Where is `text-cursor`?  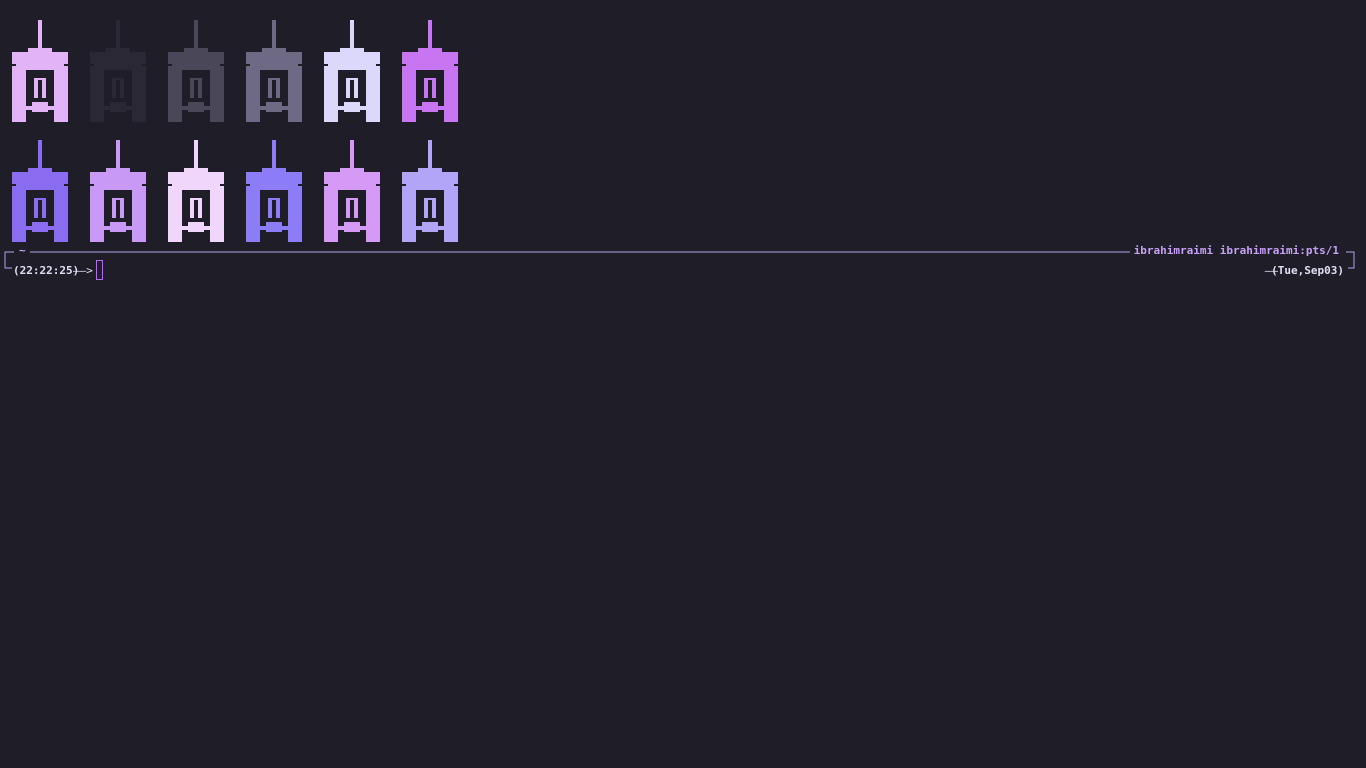 text-cursor is located at coordinates (99, 270).